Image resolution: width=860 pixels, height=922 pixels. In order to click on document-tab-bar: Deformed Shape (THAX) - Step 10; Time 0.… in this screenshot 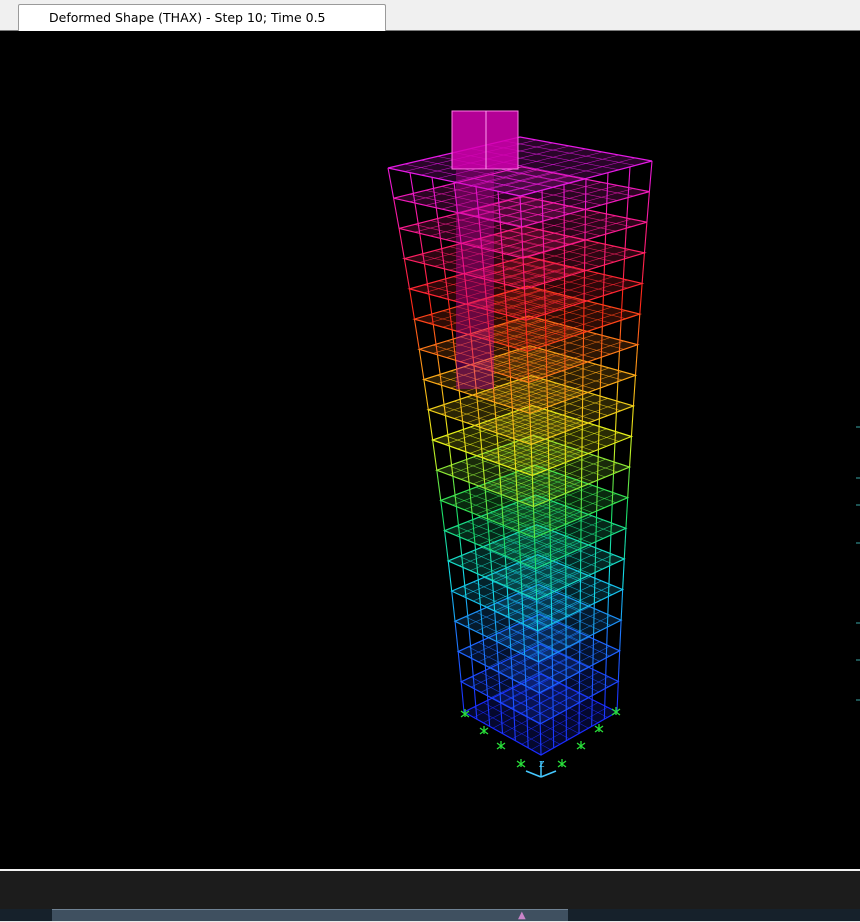, I will do `click(430, 15)`.